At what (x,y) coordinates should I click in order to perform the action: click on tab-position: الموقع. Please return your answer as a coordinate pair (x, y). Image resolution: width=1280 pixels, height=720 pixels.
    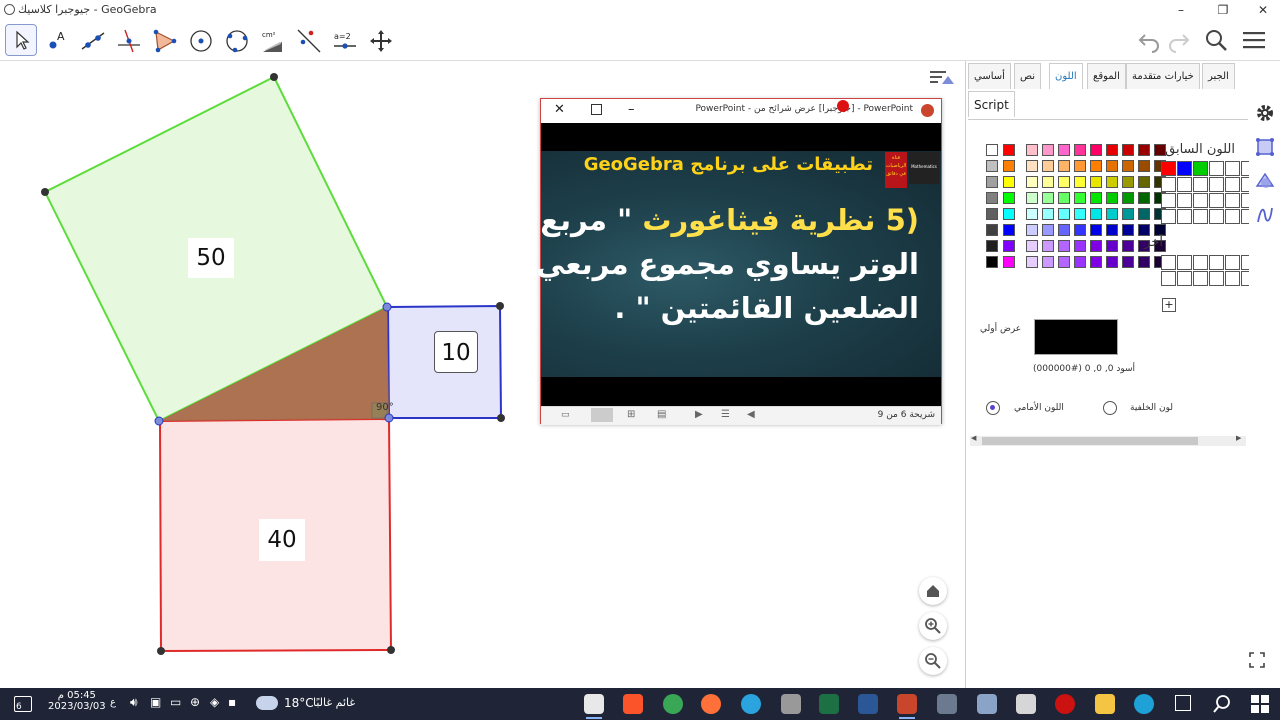
    Looking at the image, I should click on (1106, 76).